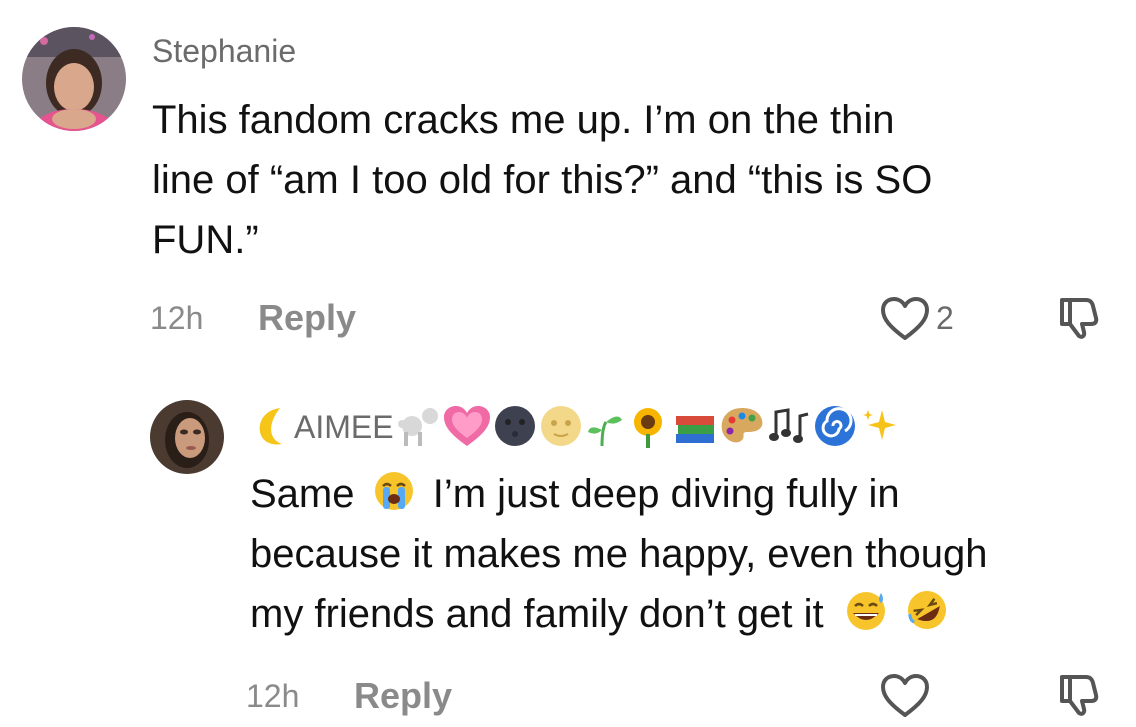 This screenshot has width=1136, height=727. I want to click on grinning-sweat-face-icon, so click(865, 611).